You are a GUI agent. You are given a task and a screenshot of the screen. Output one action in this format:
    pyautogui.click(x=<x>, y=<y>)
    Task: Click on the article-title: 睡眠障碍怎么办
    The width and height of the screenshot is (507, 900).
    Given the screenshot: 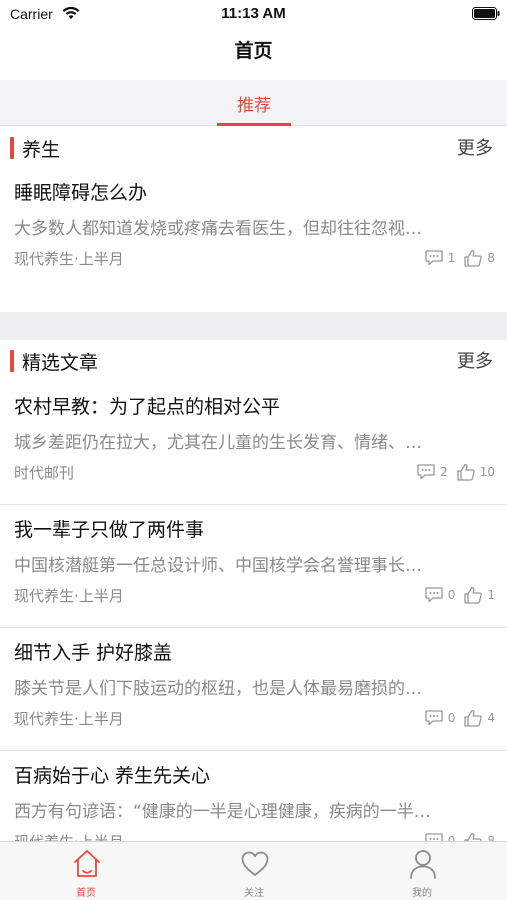 What is the action you would take?
    pyautogui.click(x=81, y=193)
    